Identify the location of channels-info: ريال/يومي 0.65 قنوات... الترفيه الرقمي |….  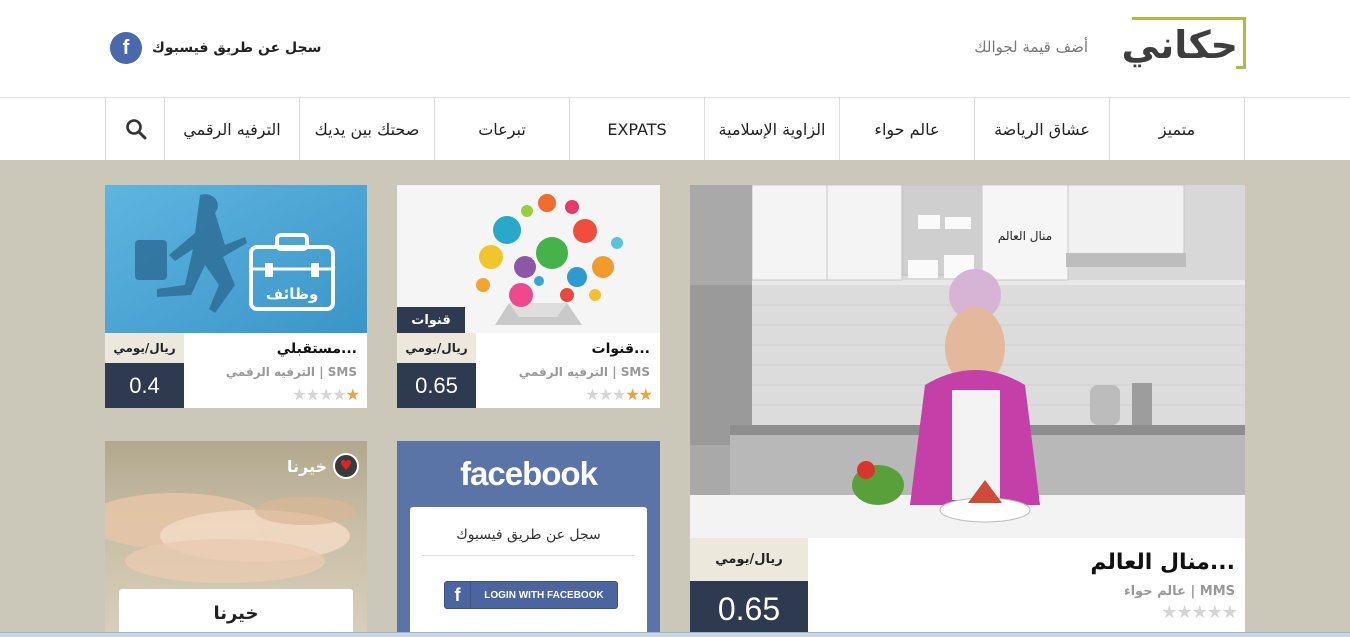
(528, 370).